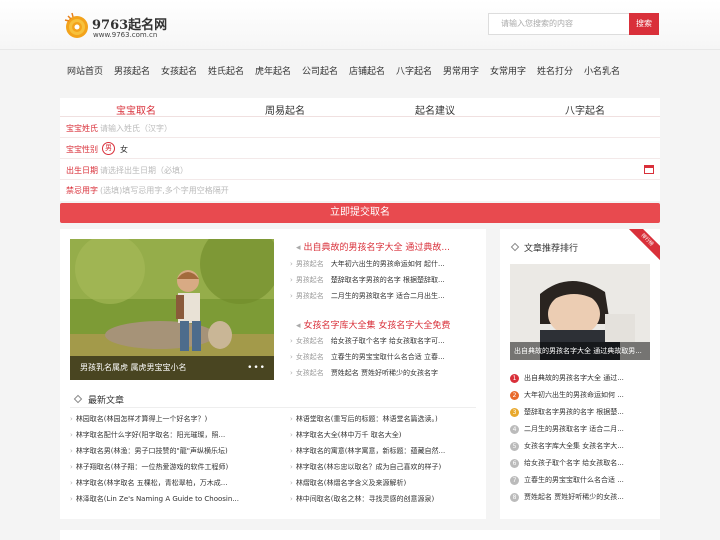 The width and height of the screenshot is (720, 540). I want to click on nav-item-boy: 男孩起名, so click(132, 70).